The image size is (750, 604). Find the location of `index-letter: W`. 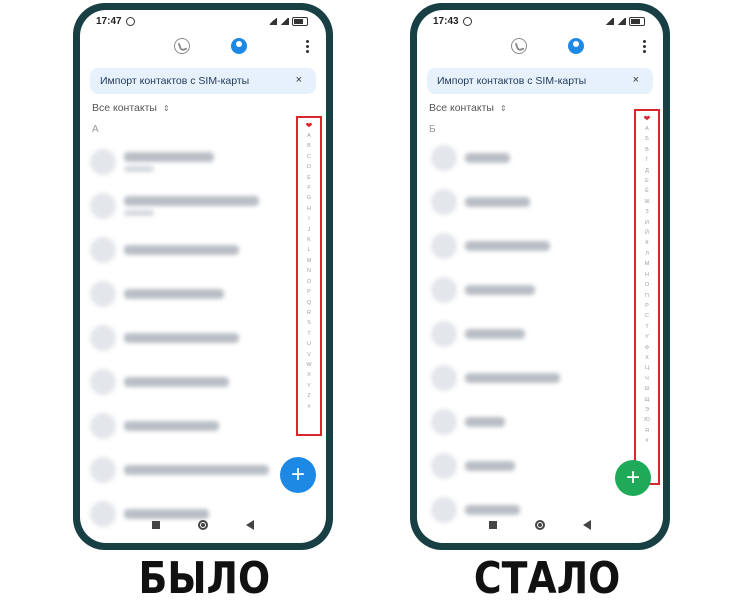

index-letter: W is located at coordinates (308, 365).